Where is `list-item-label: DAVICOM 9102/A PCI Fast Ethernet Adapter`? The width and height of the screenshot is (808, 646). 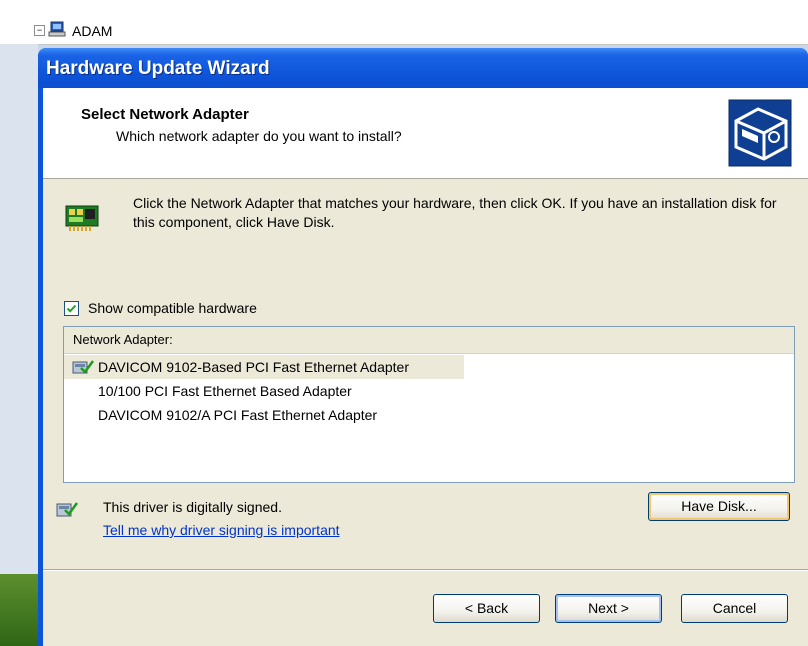
list-item-label: DAVICOM 9102/A PCI Fast Ethernet Adapter is located at coordinates (238, 415).